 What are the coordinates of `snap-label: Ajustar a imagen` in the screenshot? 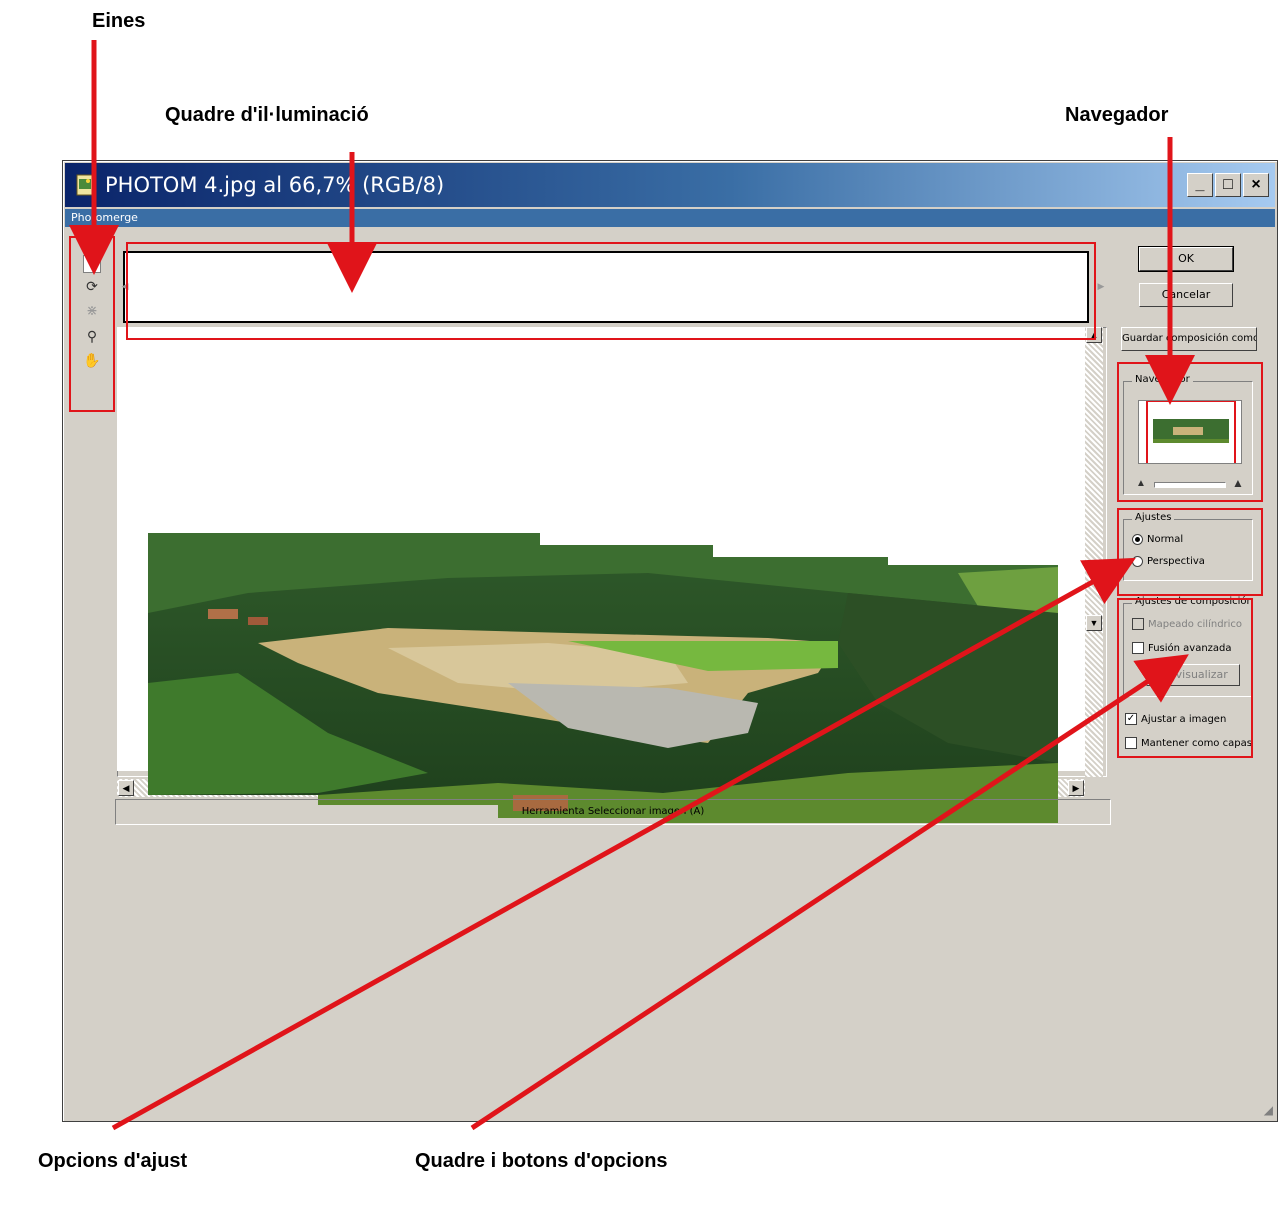 It's located at (1184, 719).